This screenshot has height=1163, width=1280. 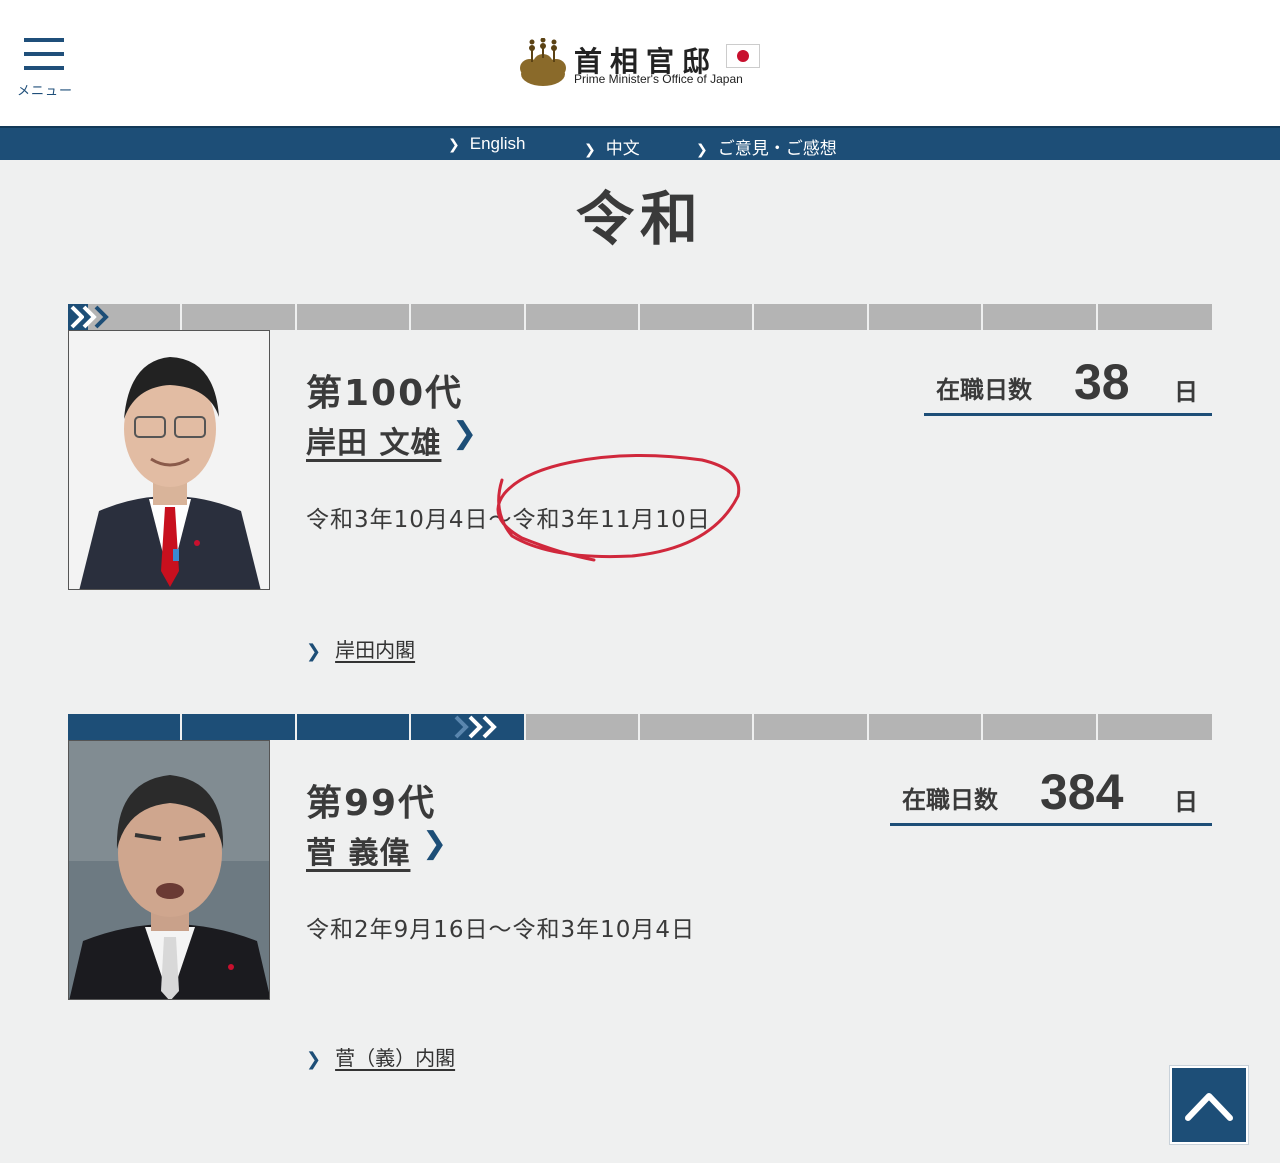 What do you see at coordinates (497, 143) in the screenshot?
I see `lang-link-label: English` at bounding box center [497, 143].